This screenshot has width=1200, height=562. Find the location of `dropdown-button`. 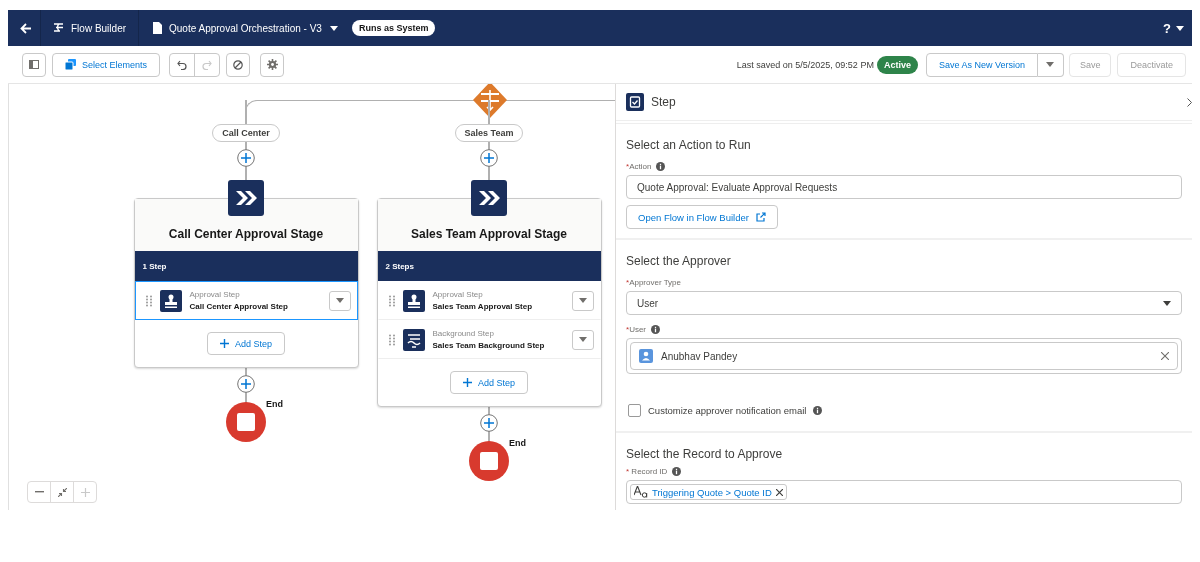

dropdown-button is located at coordinates (1050, 64).